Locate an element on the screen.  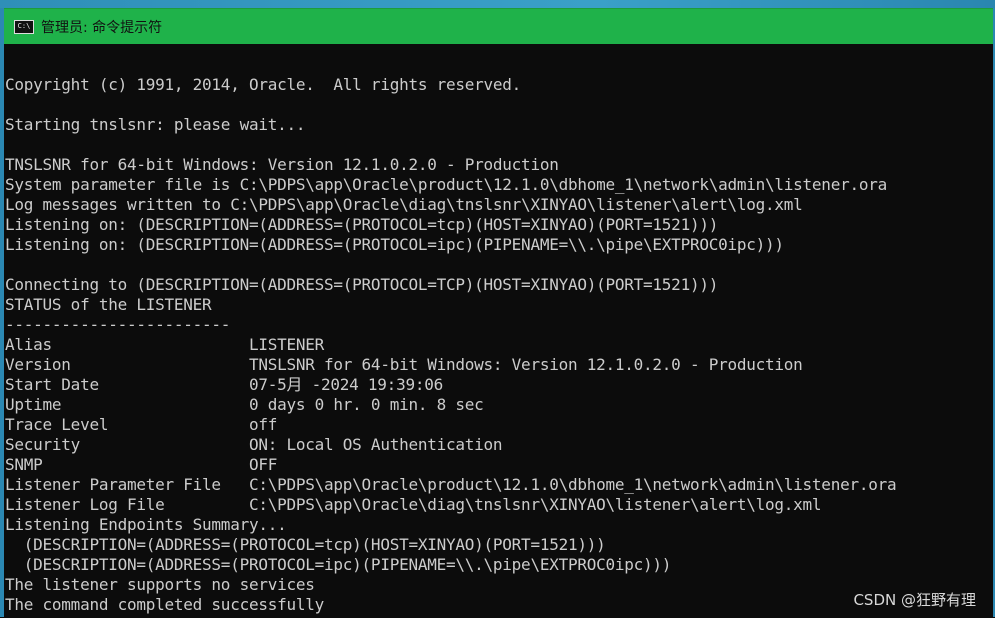
console-line: SNMP OFF is located at coordinates (141, 464).